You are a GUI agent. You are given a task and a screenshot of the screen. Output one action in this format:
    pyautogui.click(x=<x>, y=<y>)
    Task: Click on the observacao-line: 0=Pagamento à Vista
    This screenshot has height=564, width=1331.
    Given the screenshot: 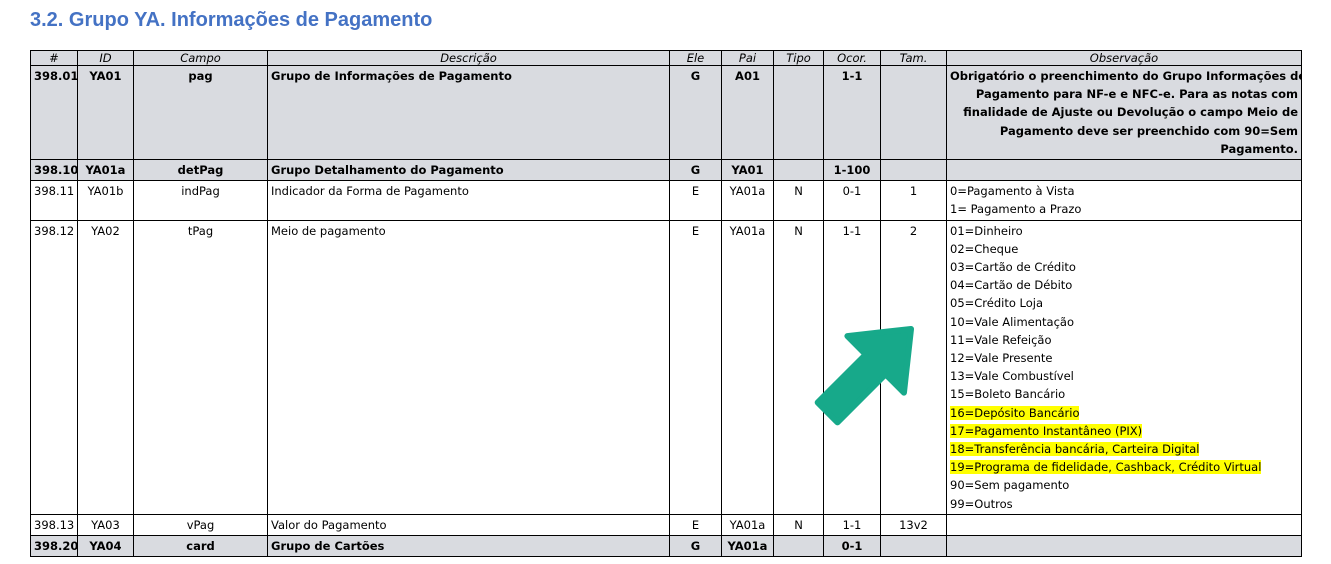 What is the action you would take?
    pyautogui.click(x=1012, y=191)
    